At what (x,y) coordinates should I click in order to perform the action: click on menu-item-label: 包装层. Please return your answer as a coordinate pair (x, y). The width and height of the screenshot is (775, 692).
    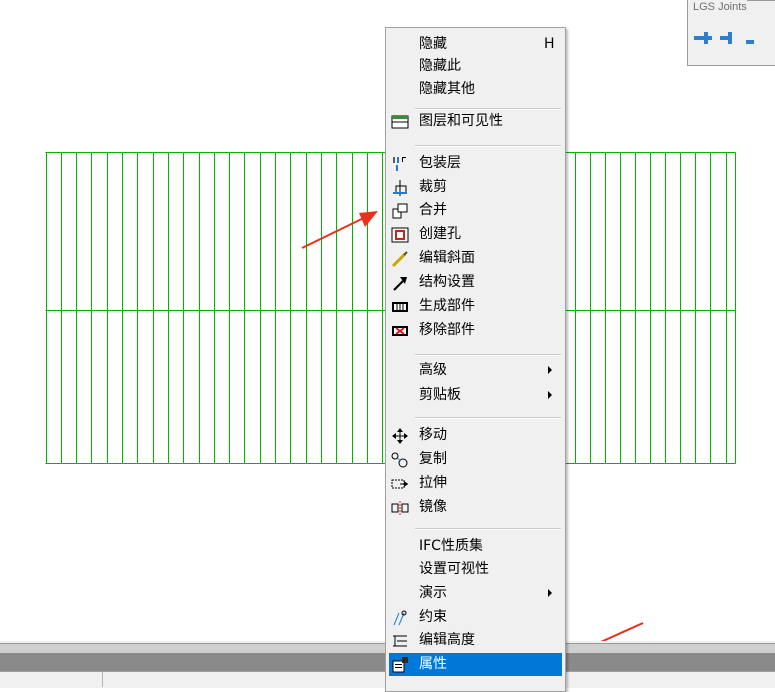
    Looking at the image, I should click on (440, 163).